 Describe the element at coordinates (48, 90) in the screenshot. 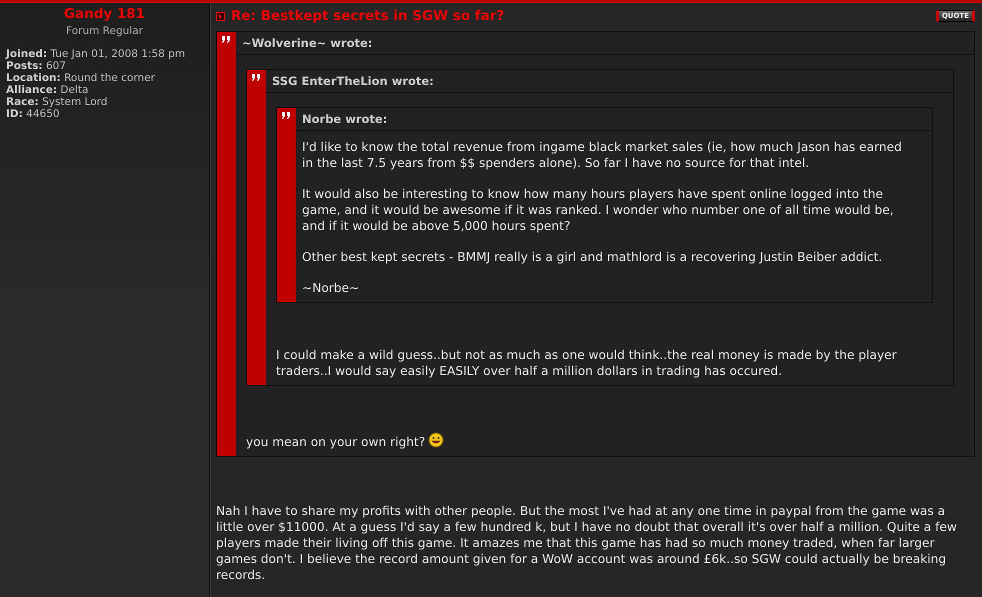

I see `profile-detail: Alliance: Delta` at that location.